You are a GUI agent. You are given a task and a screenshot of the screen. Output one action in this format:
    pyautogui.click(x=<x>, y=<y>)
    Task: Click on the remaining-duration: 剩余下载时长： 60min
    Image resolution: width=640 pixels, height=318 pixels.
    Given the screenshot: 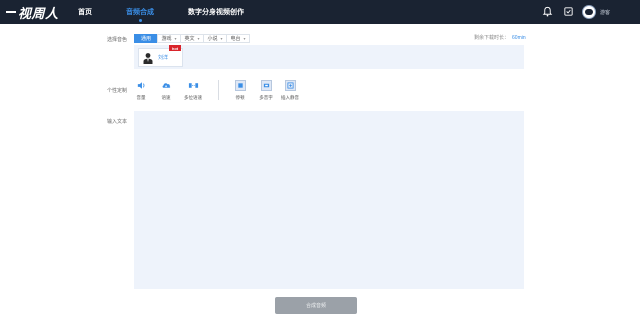 What is the action you would take?
    pyautogui.click(x=500, y=37)
    